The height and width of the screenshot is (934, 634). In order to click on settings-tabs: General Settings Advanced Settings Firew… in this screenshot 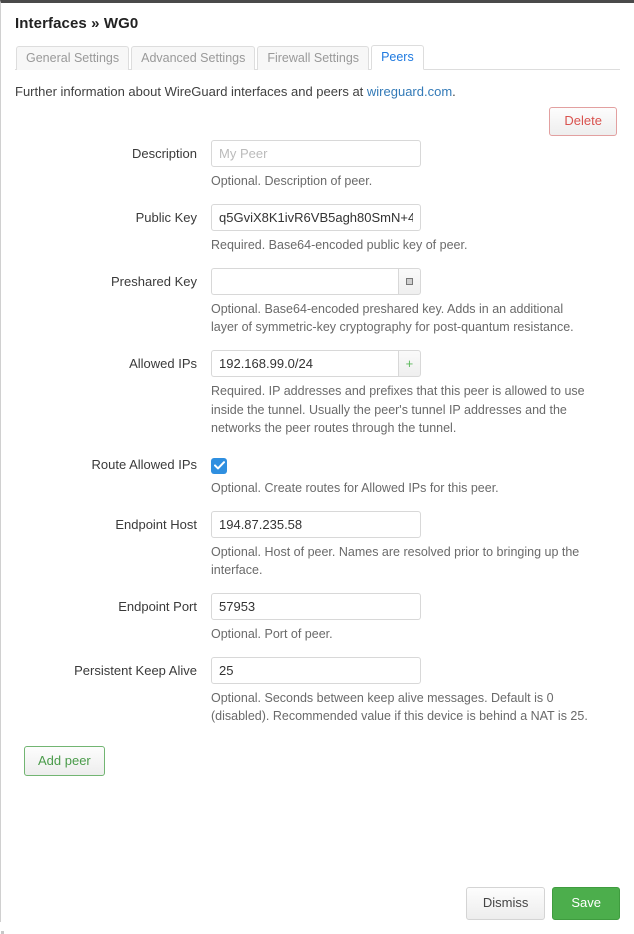, I will do `click(317, 57)`.